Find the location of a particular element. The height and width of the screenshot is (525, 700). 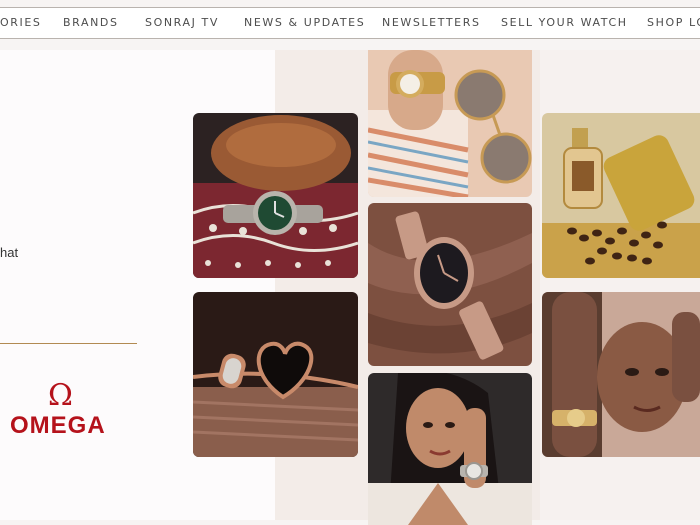

omega-brand-logo: Ω OMEGA is located at coordinates (67, 410).